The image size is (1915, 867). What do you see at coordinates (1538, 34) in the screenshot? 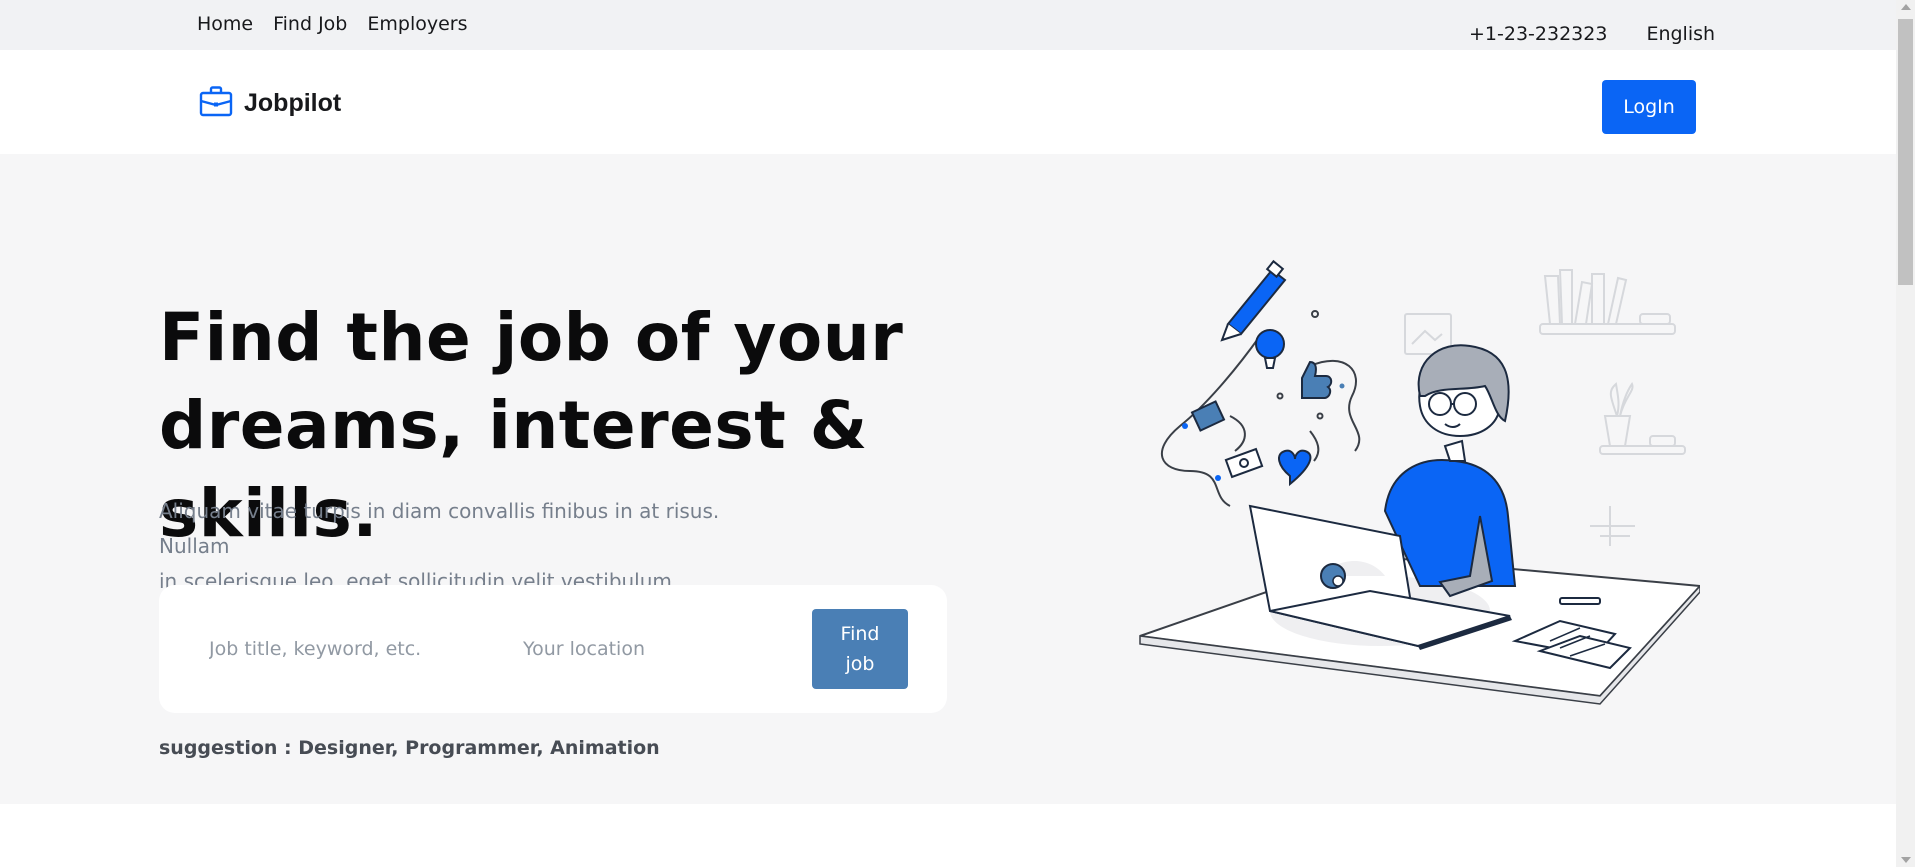
I see `phone-number: +1-23-232323` at bounding box center [1538, 34].